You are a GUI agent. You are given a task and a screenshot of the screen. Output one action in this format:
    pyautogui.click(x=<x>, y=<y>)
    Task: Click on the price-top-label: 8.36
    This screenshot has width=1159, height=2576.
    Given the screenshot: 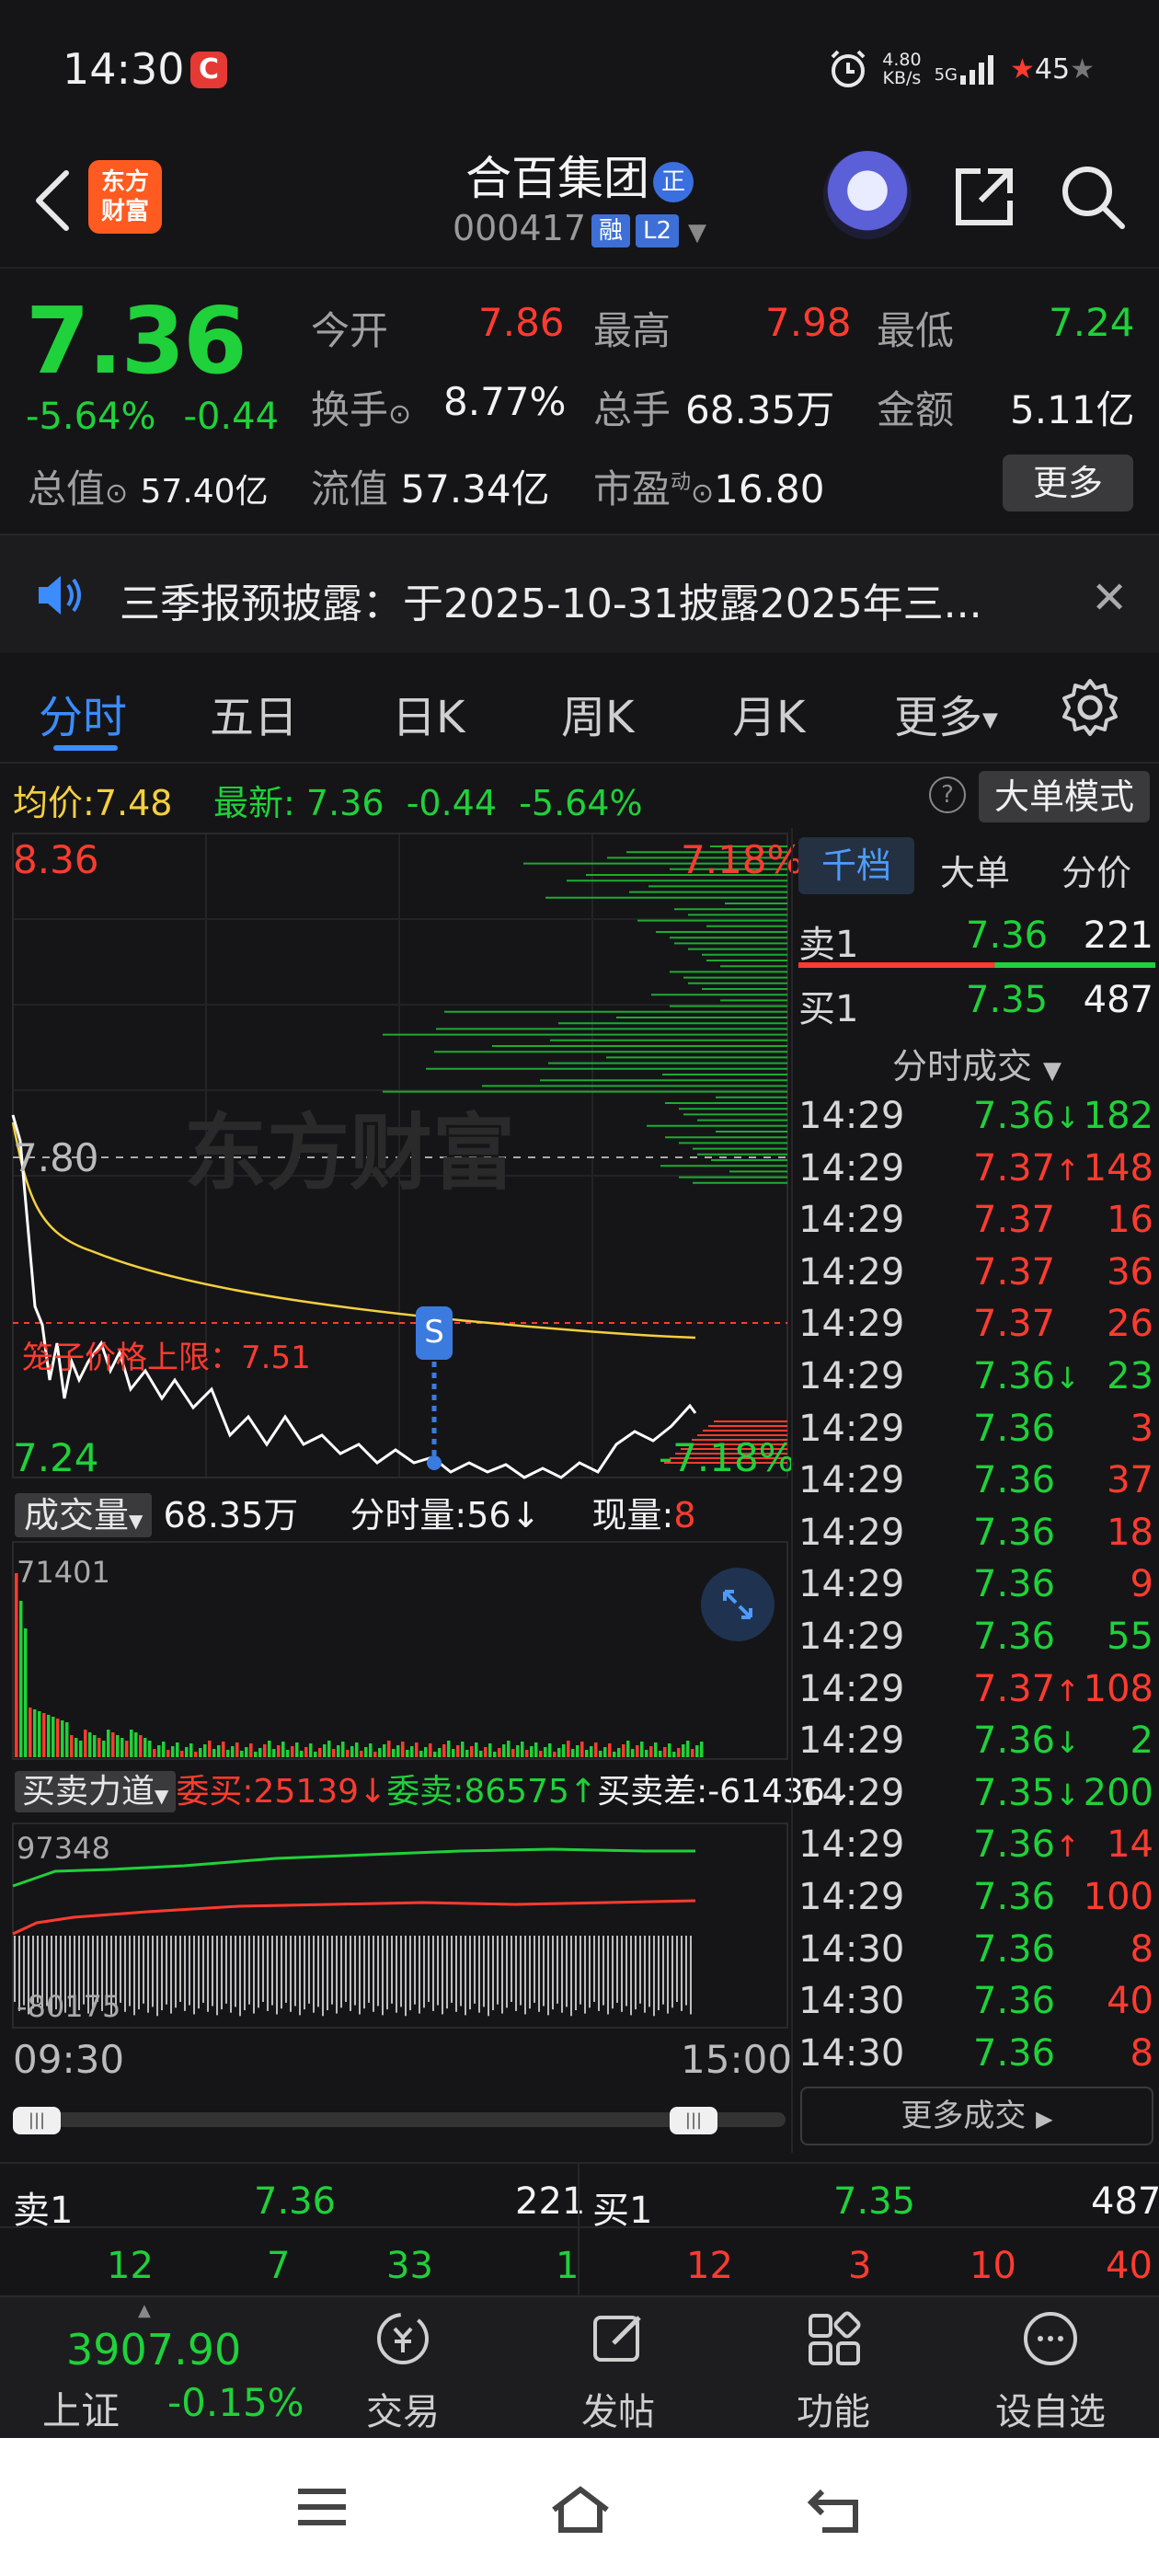 What is the action you would take?
    pyautogui.click(x=56, y=859)
    